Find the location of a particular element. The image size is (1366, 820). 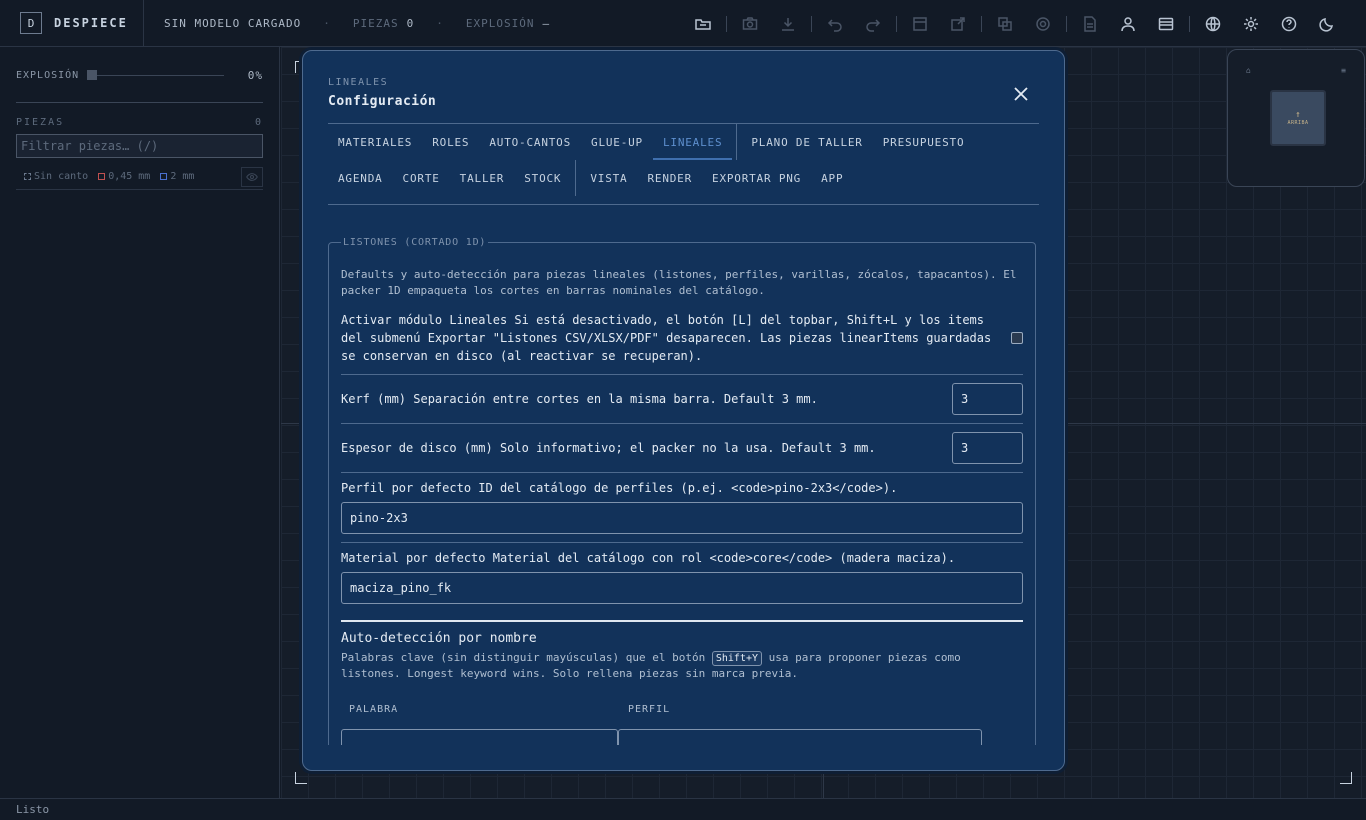

undo-icon is located at coordinates (835, 24).